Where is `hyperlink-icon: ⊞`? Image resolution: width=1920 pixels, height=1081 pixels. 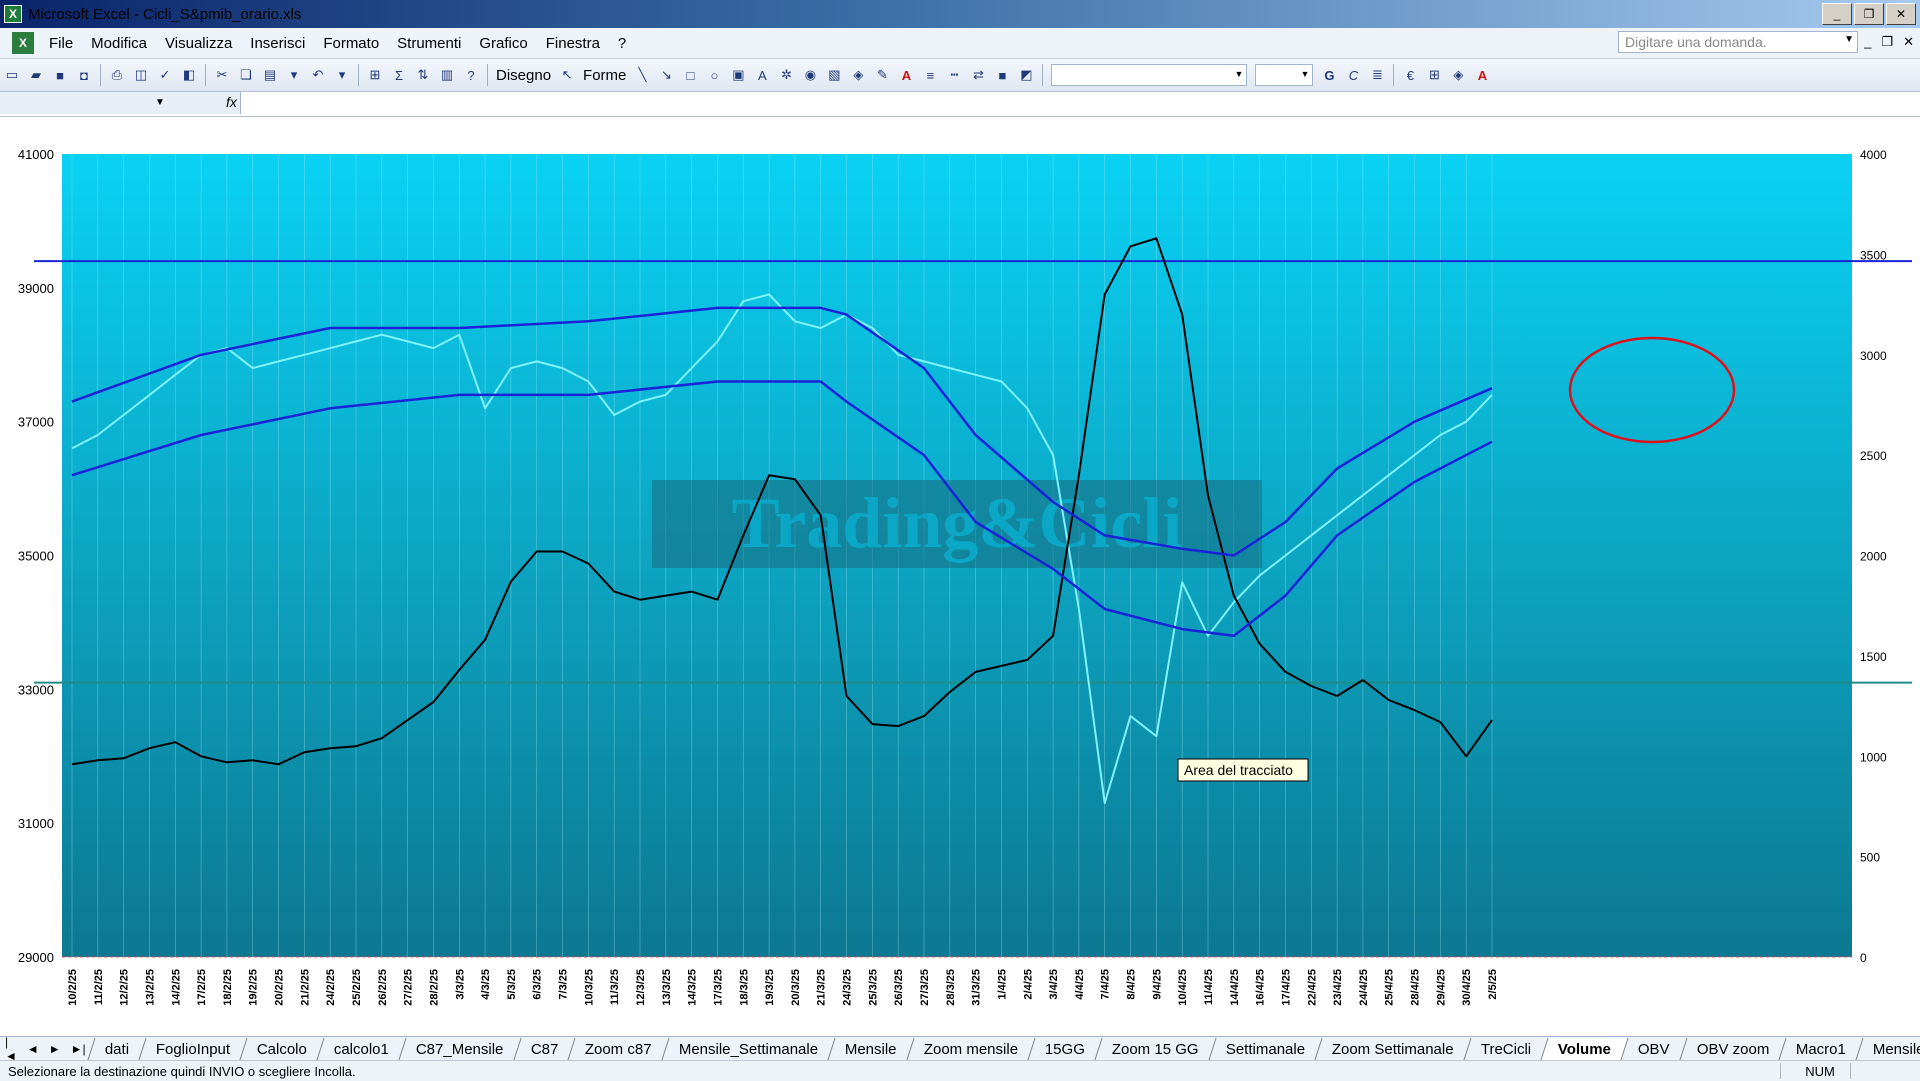
hyperlink-icon: ⊞ is located at coordinates (375, 75).